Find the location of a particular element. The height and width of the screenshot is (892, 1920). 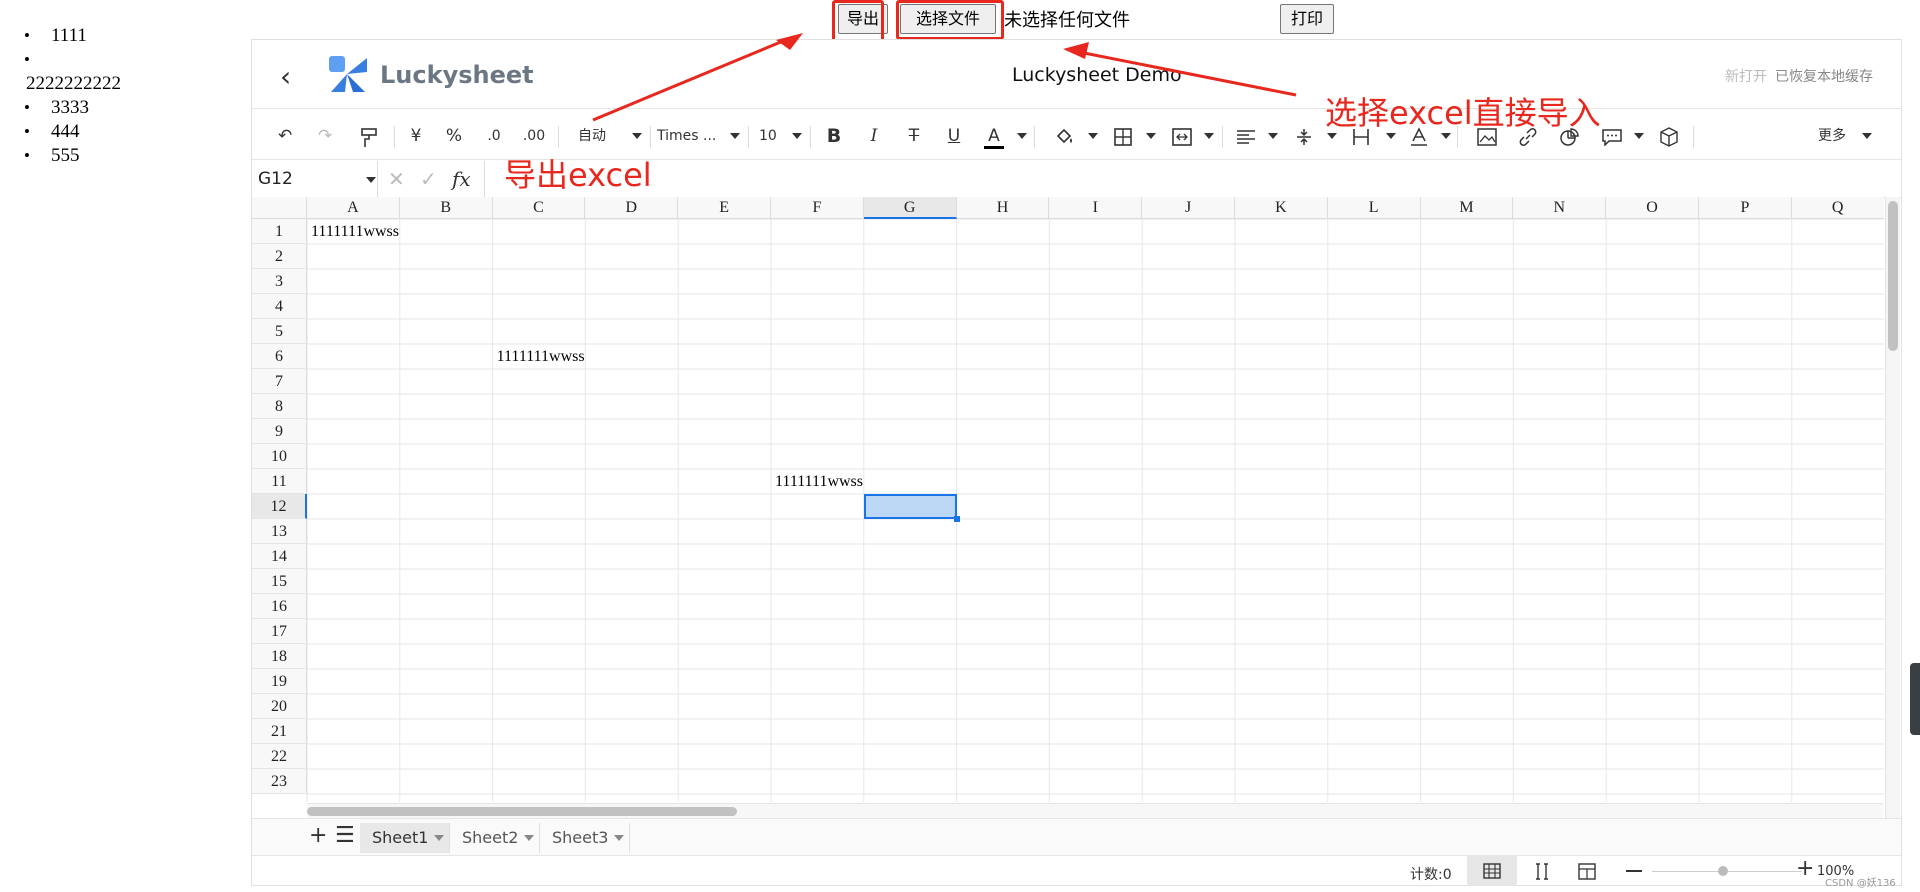

column-header-j: J is located at coordinates (1188, 208).